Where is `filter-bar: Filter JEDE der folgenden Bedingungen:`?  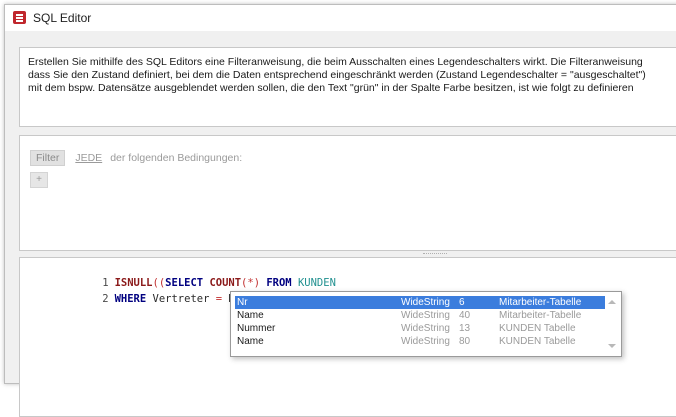
filter-bar: Filter JEDE der folgenden Bedingungen: is located at coordinates (136, 158).